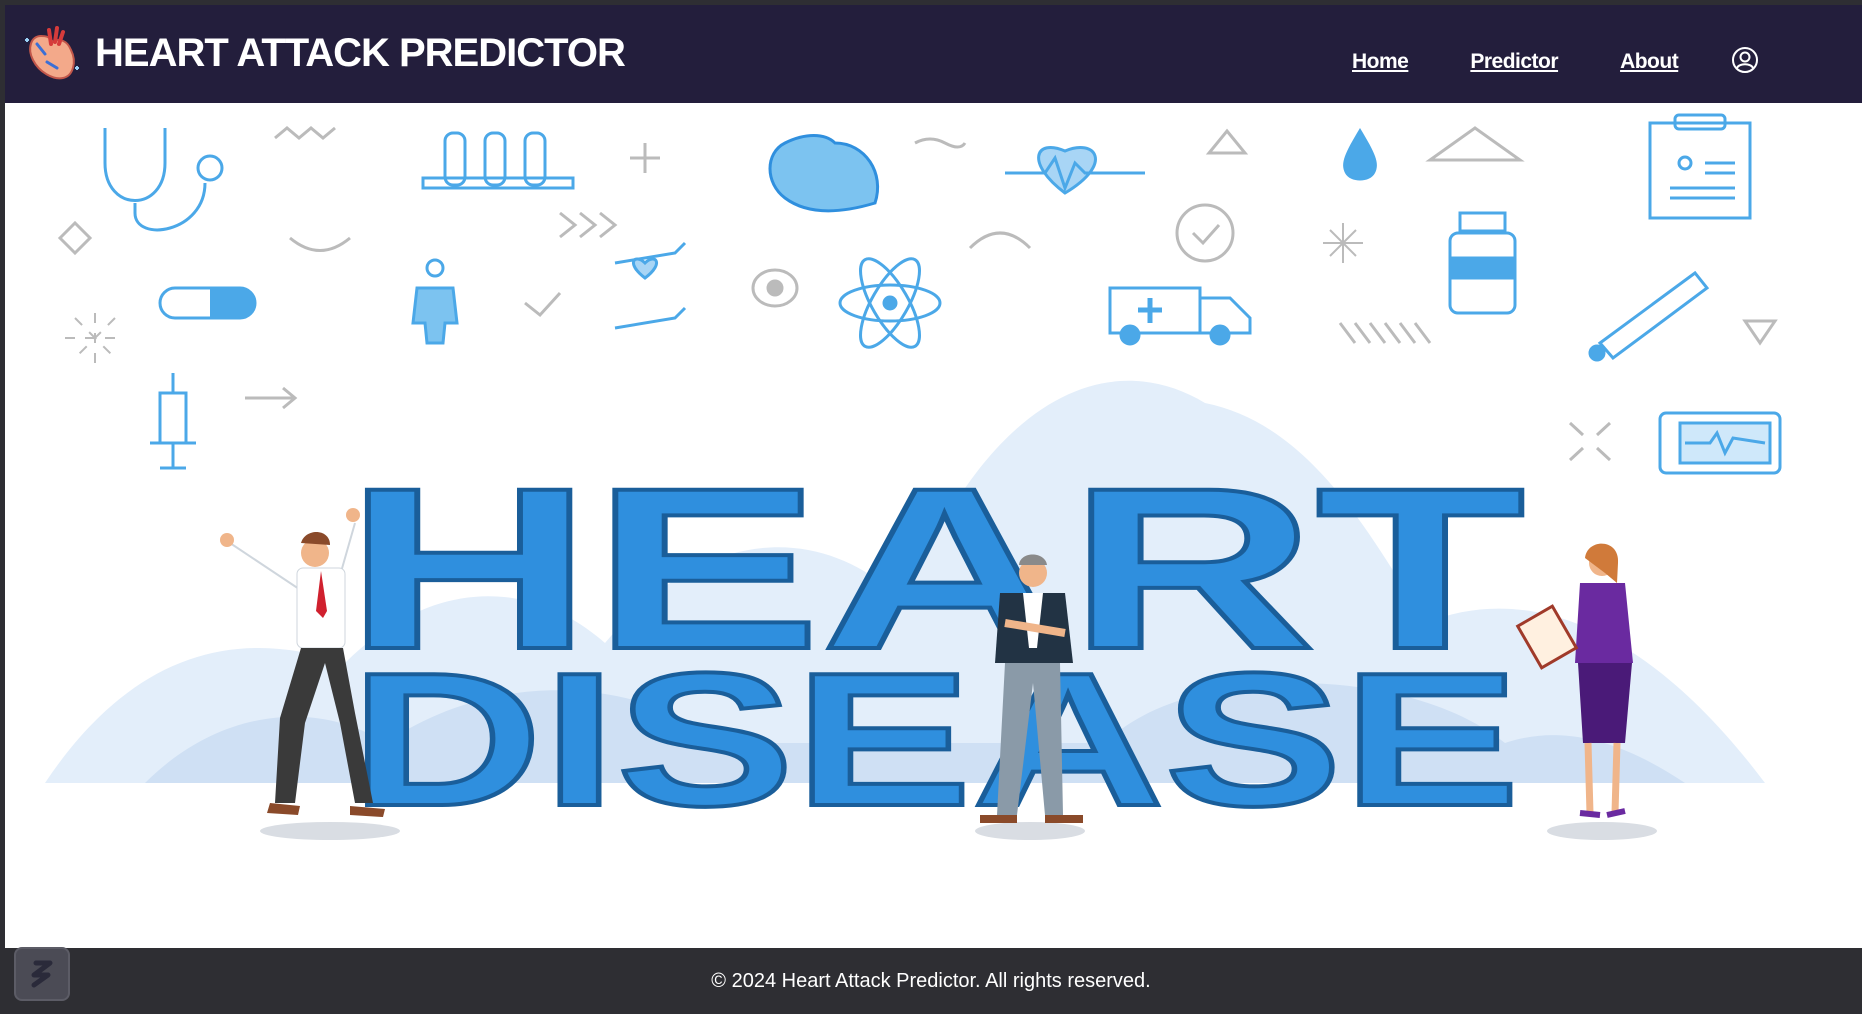  What do you see at coordinates (1700, 166) in the screenshot?
I see `clipboard-icon` at bounding box center [1700, 166].